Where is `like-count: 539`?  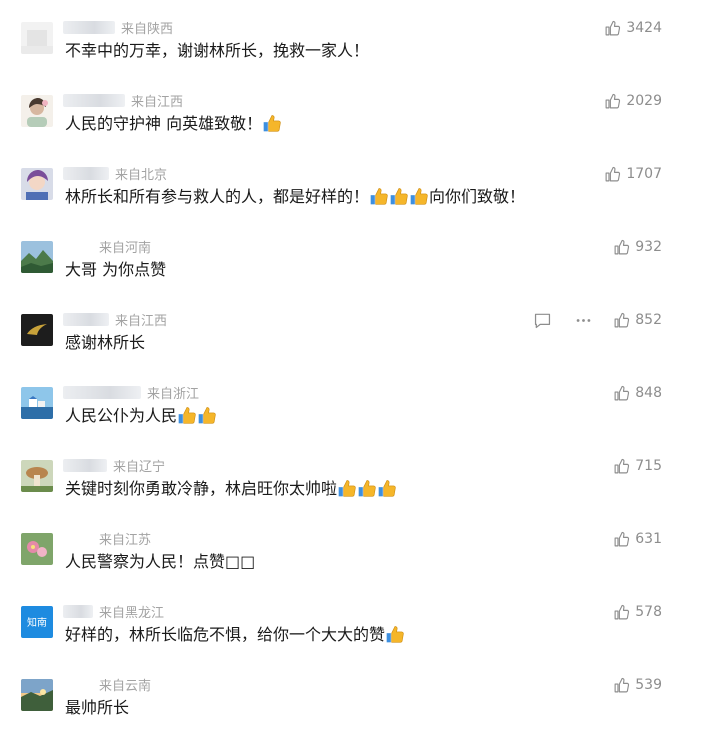 like-count: 539 is located at coordinates (648, 685).